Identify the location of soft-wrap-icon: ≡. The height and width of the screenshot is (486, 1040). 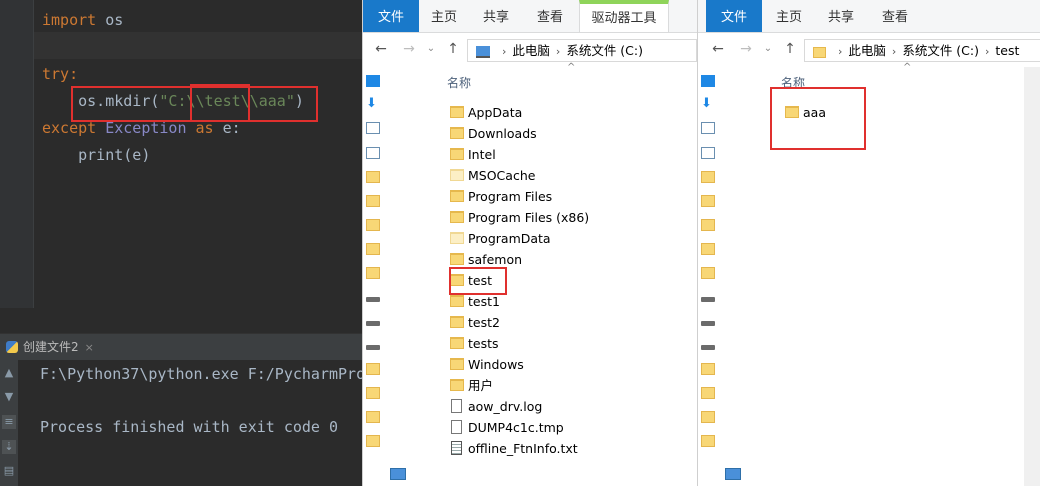
(9, 422).